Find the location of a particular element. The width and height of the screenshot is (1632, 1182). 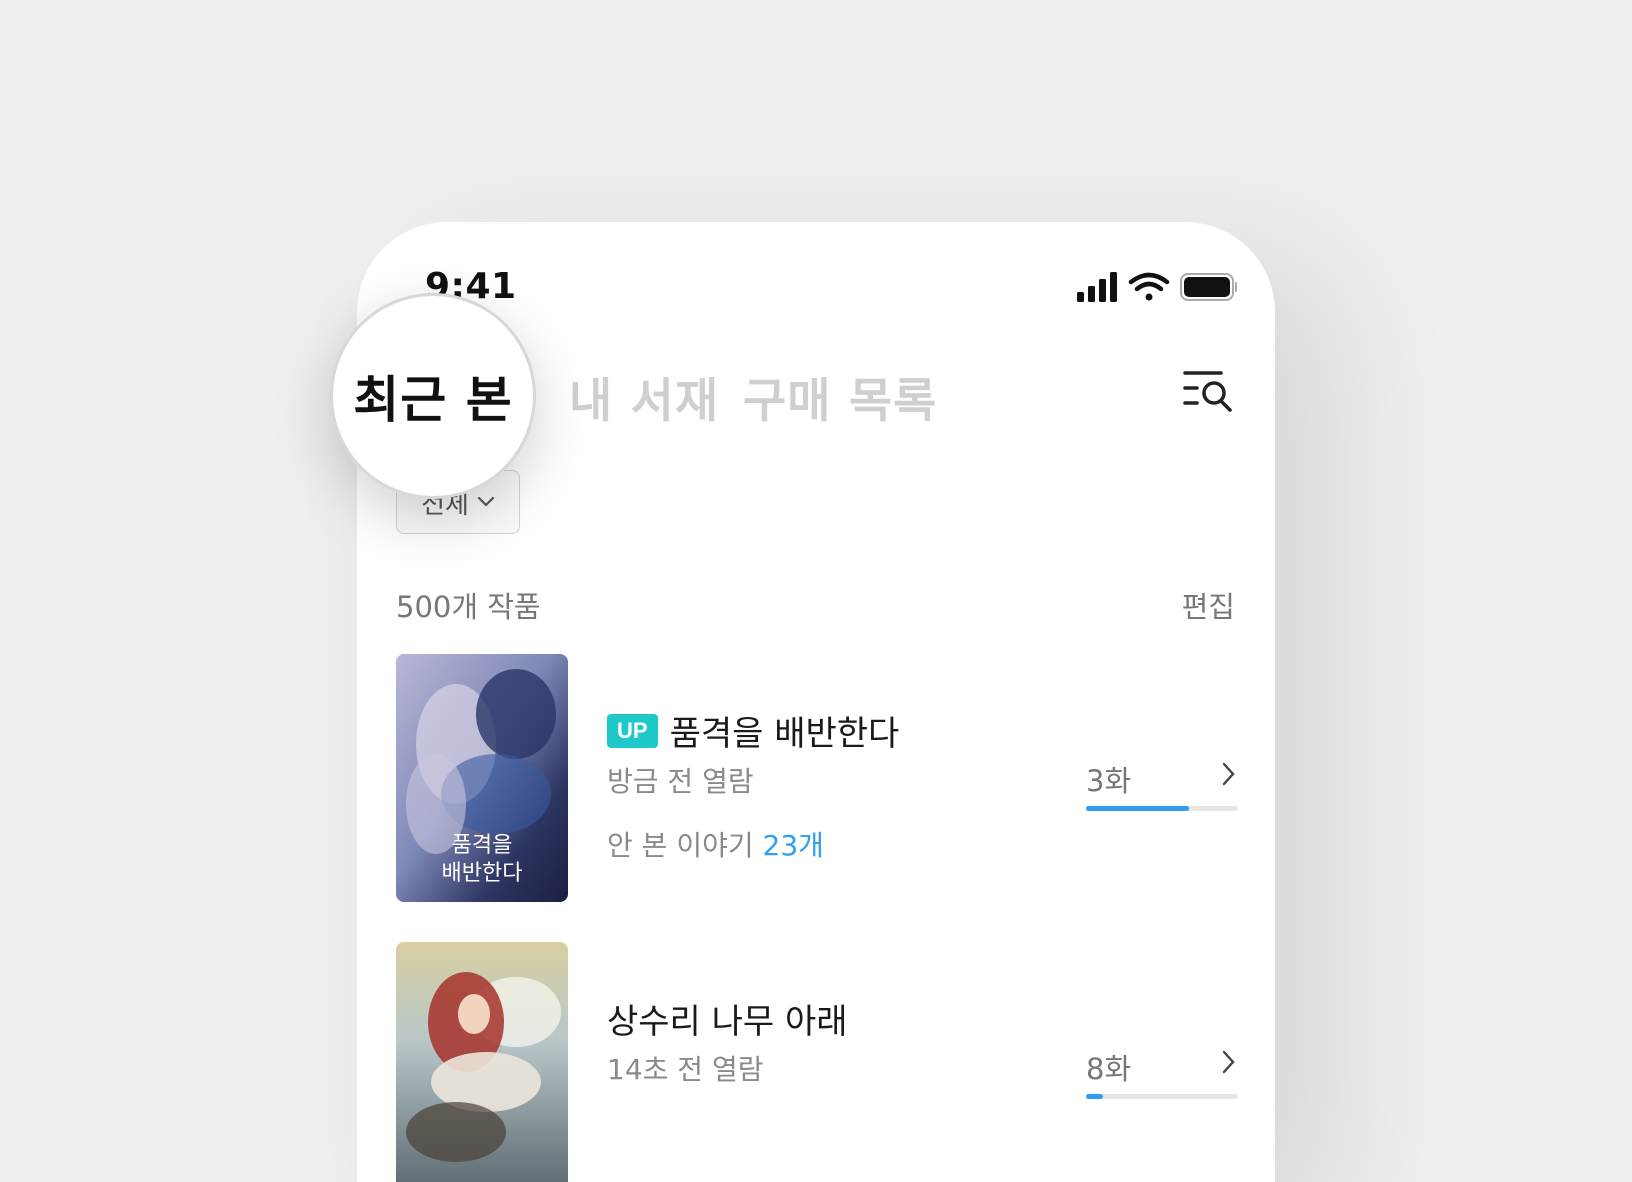

status-icons is located at coordinates (1157, 287).